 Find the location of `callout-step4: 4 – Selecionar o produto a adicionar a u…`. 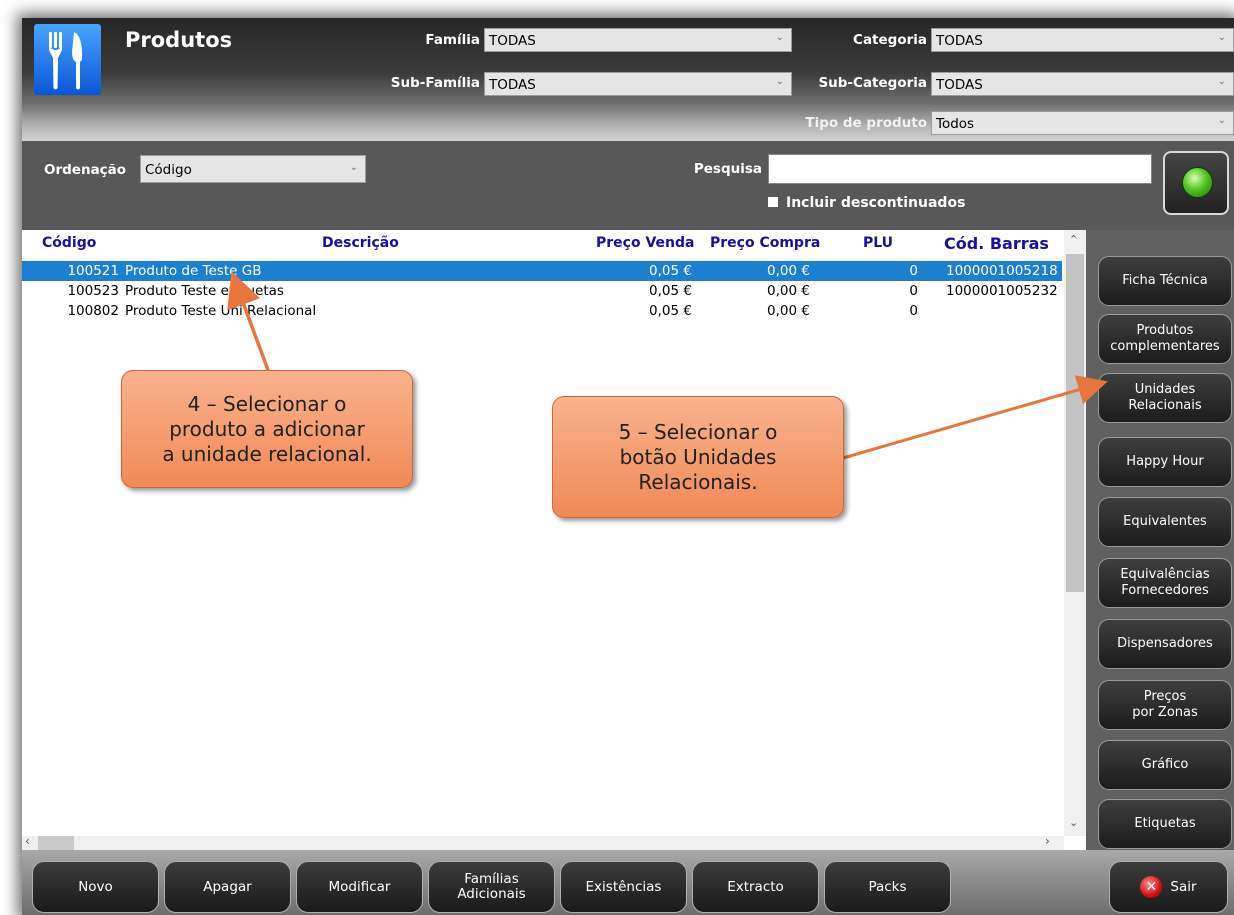

callout-step4: 4 – Selecionar o produto a adicionar a u… is located at coordinates (267, 429).